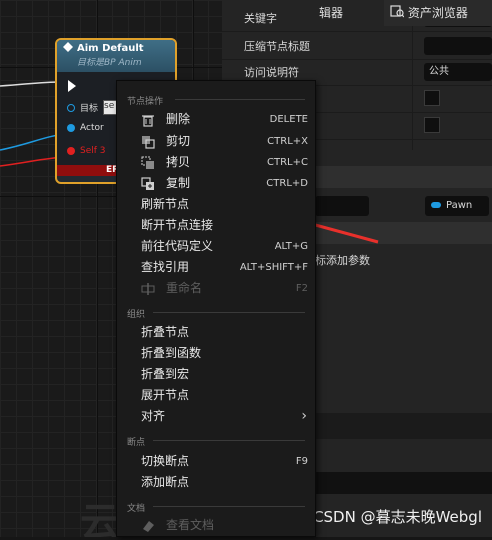 This screenshot has width=492, height=540. What do you see at coordinates (301, 461) in the screenshot?
I see `menu-item-shortcut: F9` at bounding box center [301, 461].